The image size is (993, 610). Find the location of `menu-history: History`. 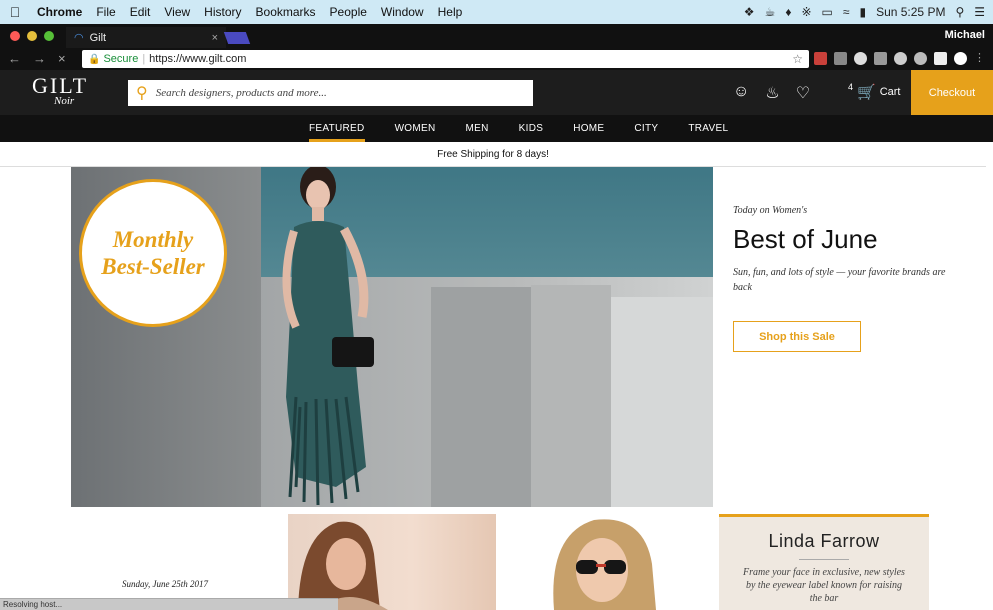

menu-history: History is located at coordinates (222, 12).